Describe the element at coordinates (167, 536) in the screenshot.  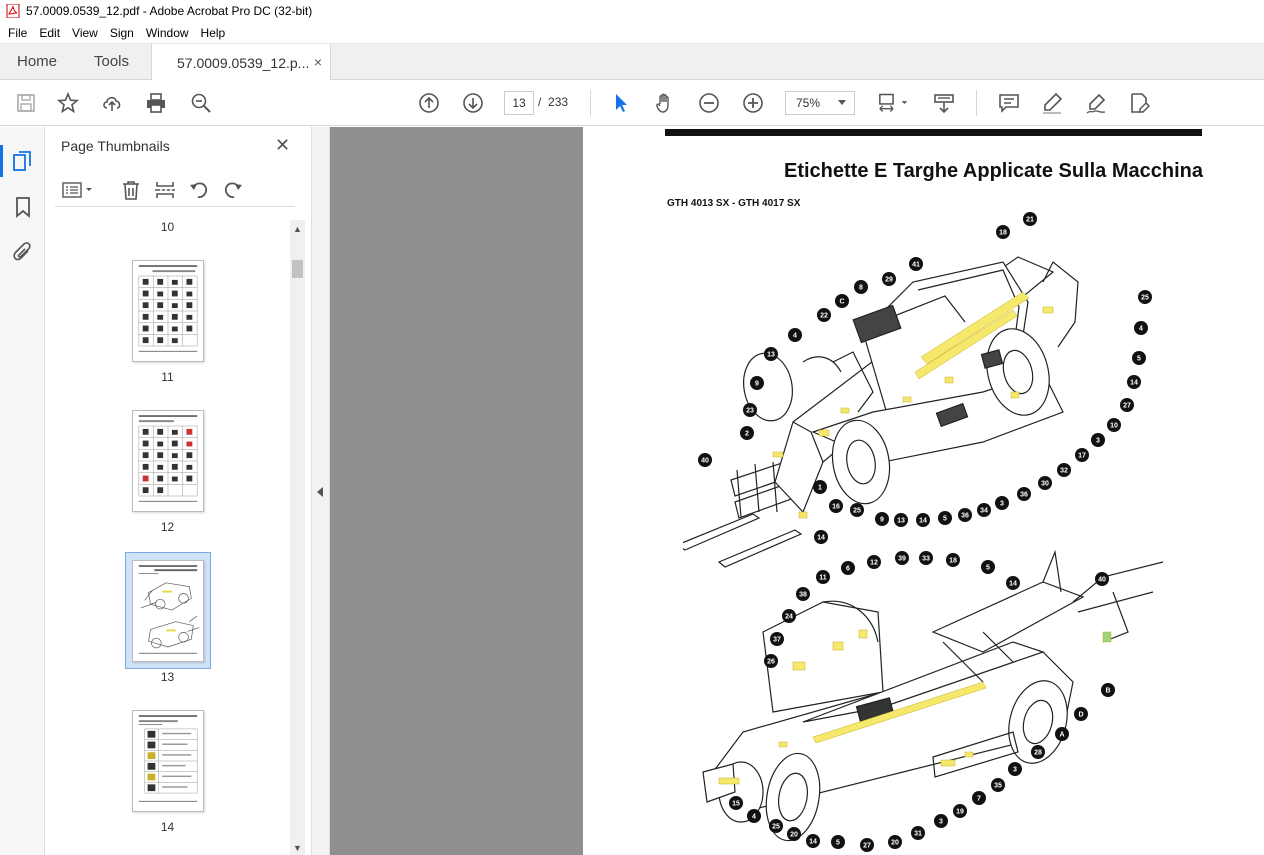
I see `thumbnail-list: 10 11 12 13 14` at that location.